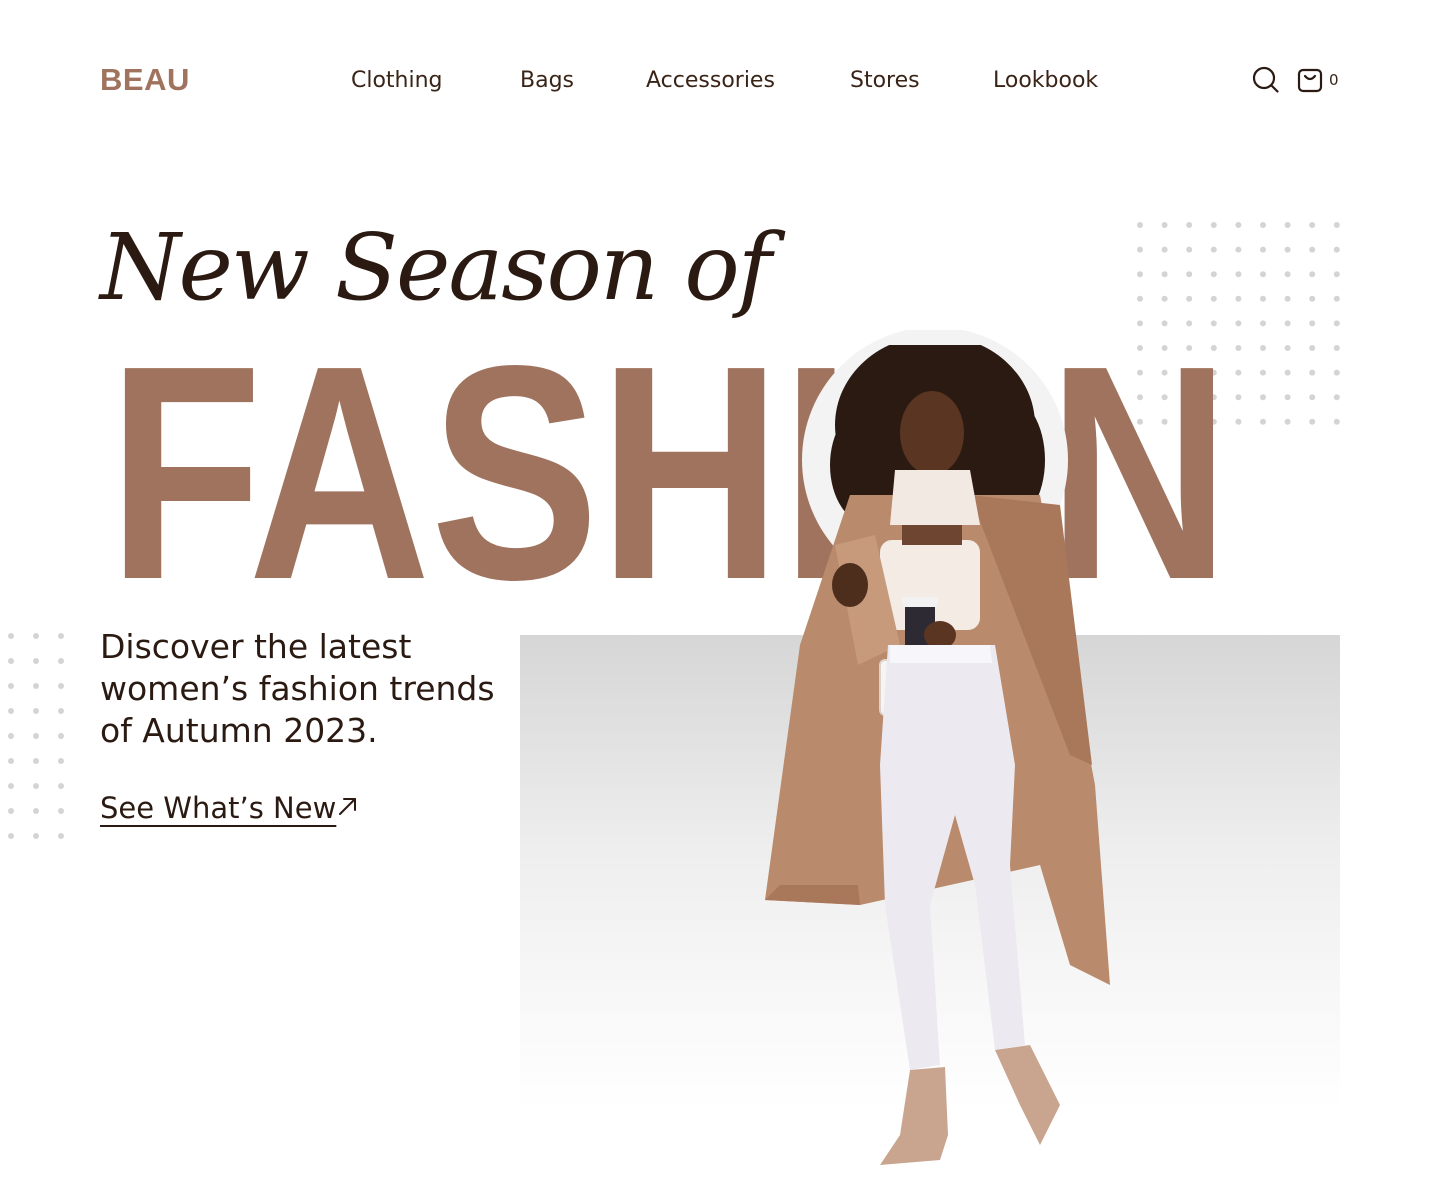  Describe the element at coordinates (436, 267) in the screenshot. I see `hero-script-headline: New Season of` at that location.